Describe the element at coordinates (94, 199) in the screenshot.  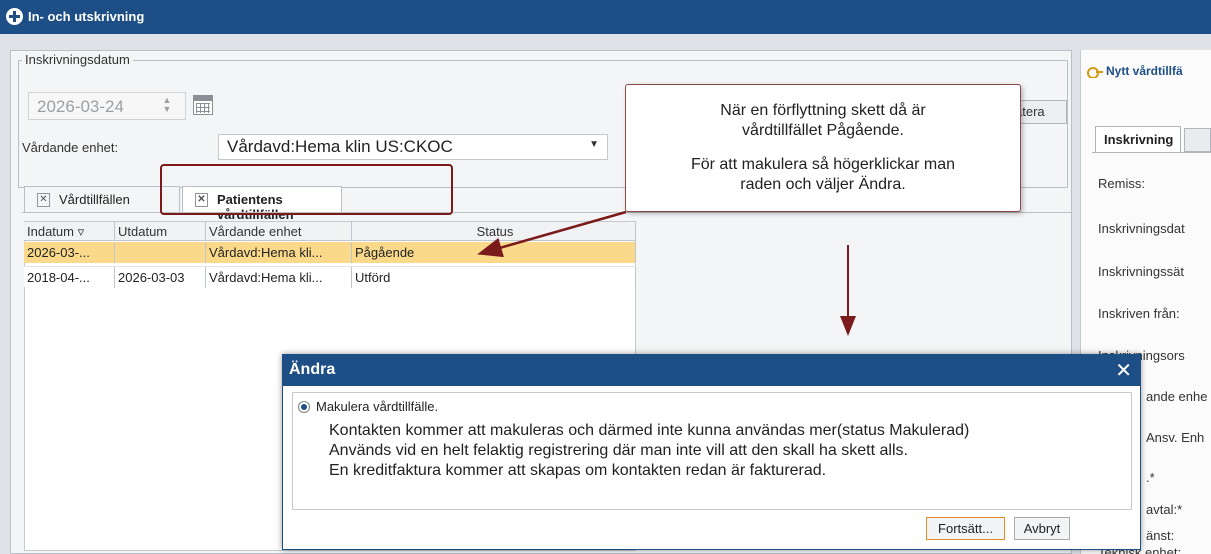
I see `tab-label: Vårdtillfällen` at that location.